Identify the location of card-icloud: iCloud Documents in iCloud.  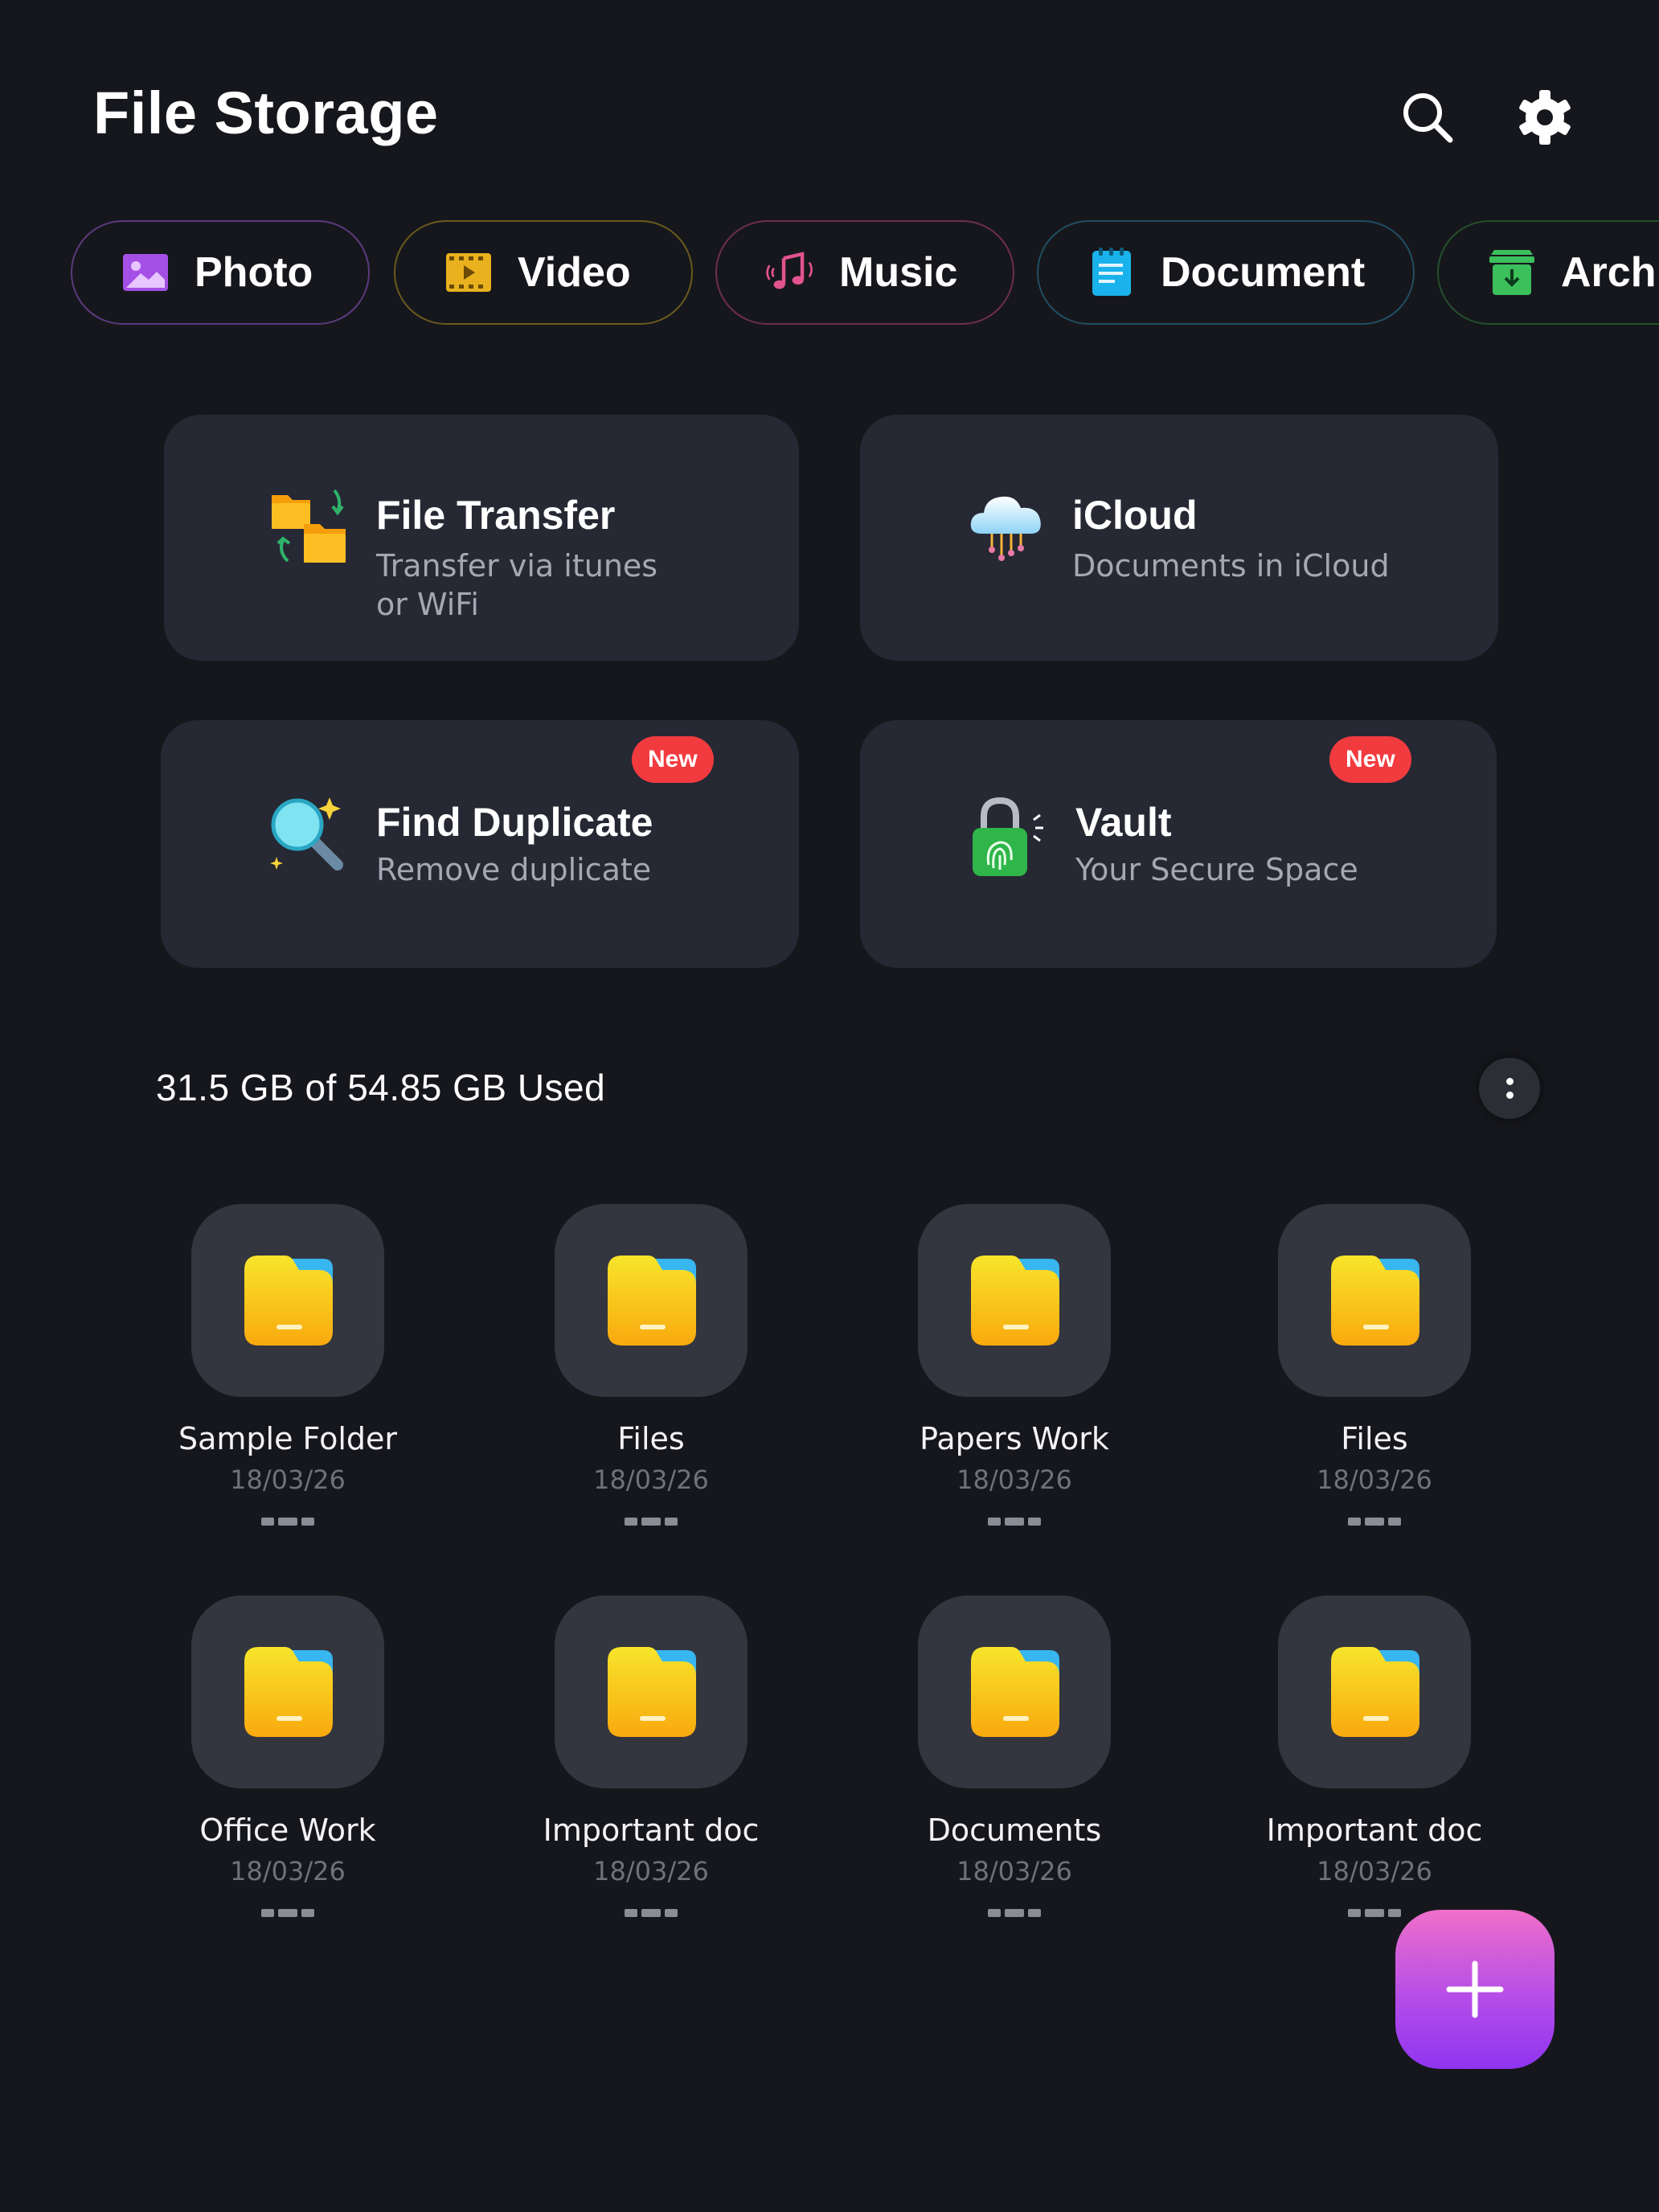
(1179, 538).